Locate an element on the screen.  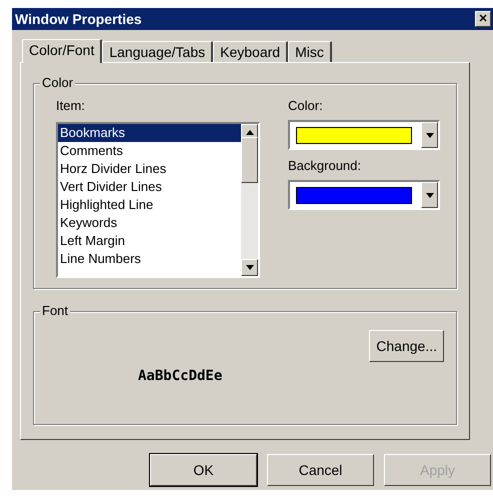
picker-label: Background: is located at coordinates (325, 166).